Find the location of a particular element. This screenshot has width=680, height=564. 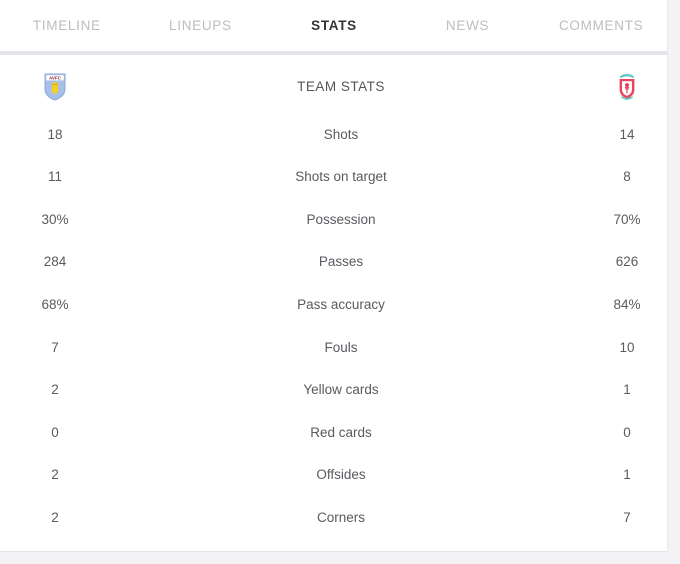

stat-label: Offsides is located at coordinates (341, 475).